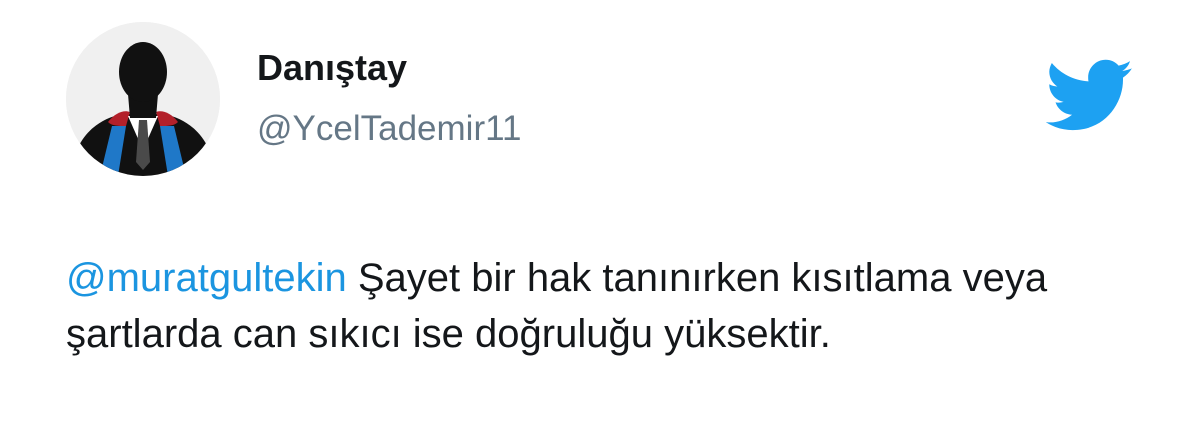 The image size is (1200, 439). Describe the element at coordinates (1089, 96) in the screenshot. I see `twitter-bird-icon` at that location.